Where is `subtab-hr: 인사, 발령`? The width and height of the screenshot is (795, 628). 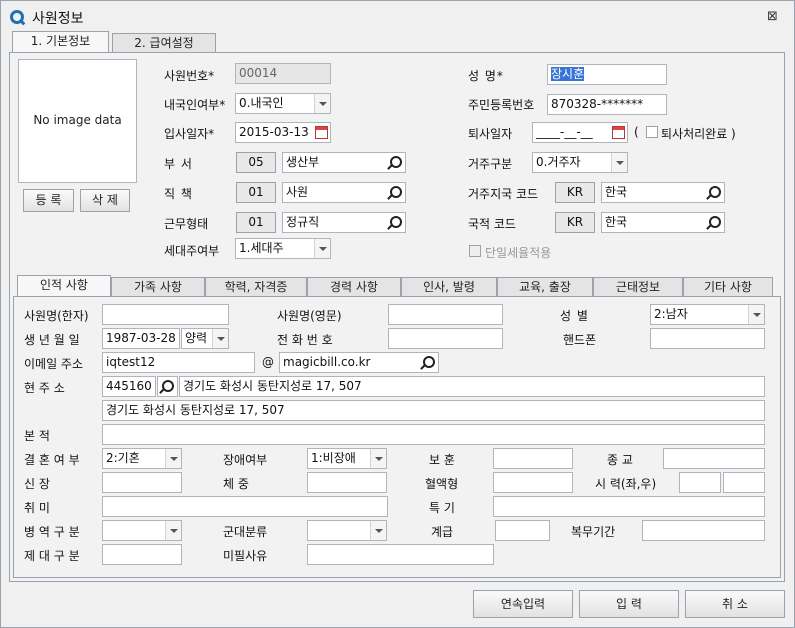
subtab-hr: 인사, 발령 is located at coordinates (449, 287).